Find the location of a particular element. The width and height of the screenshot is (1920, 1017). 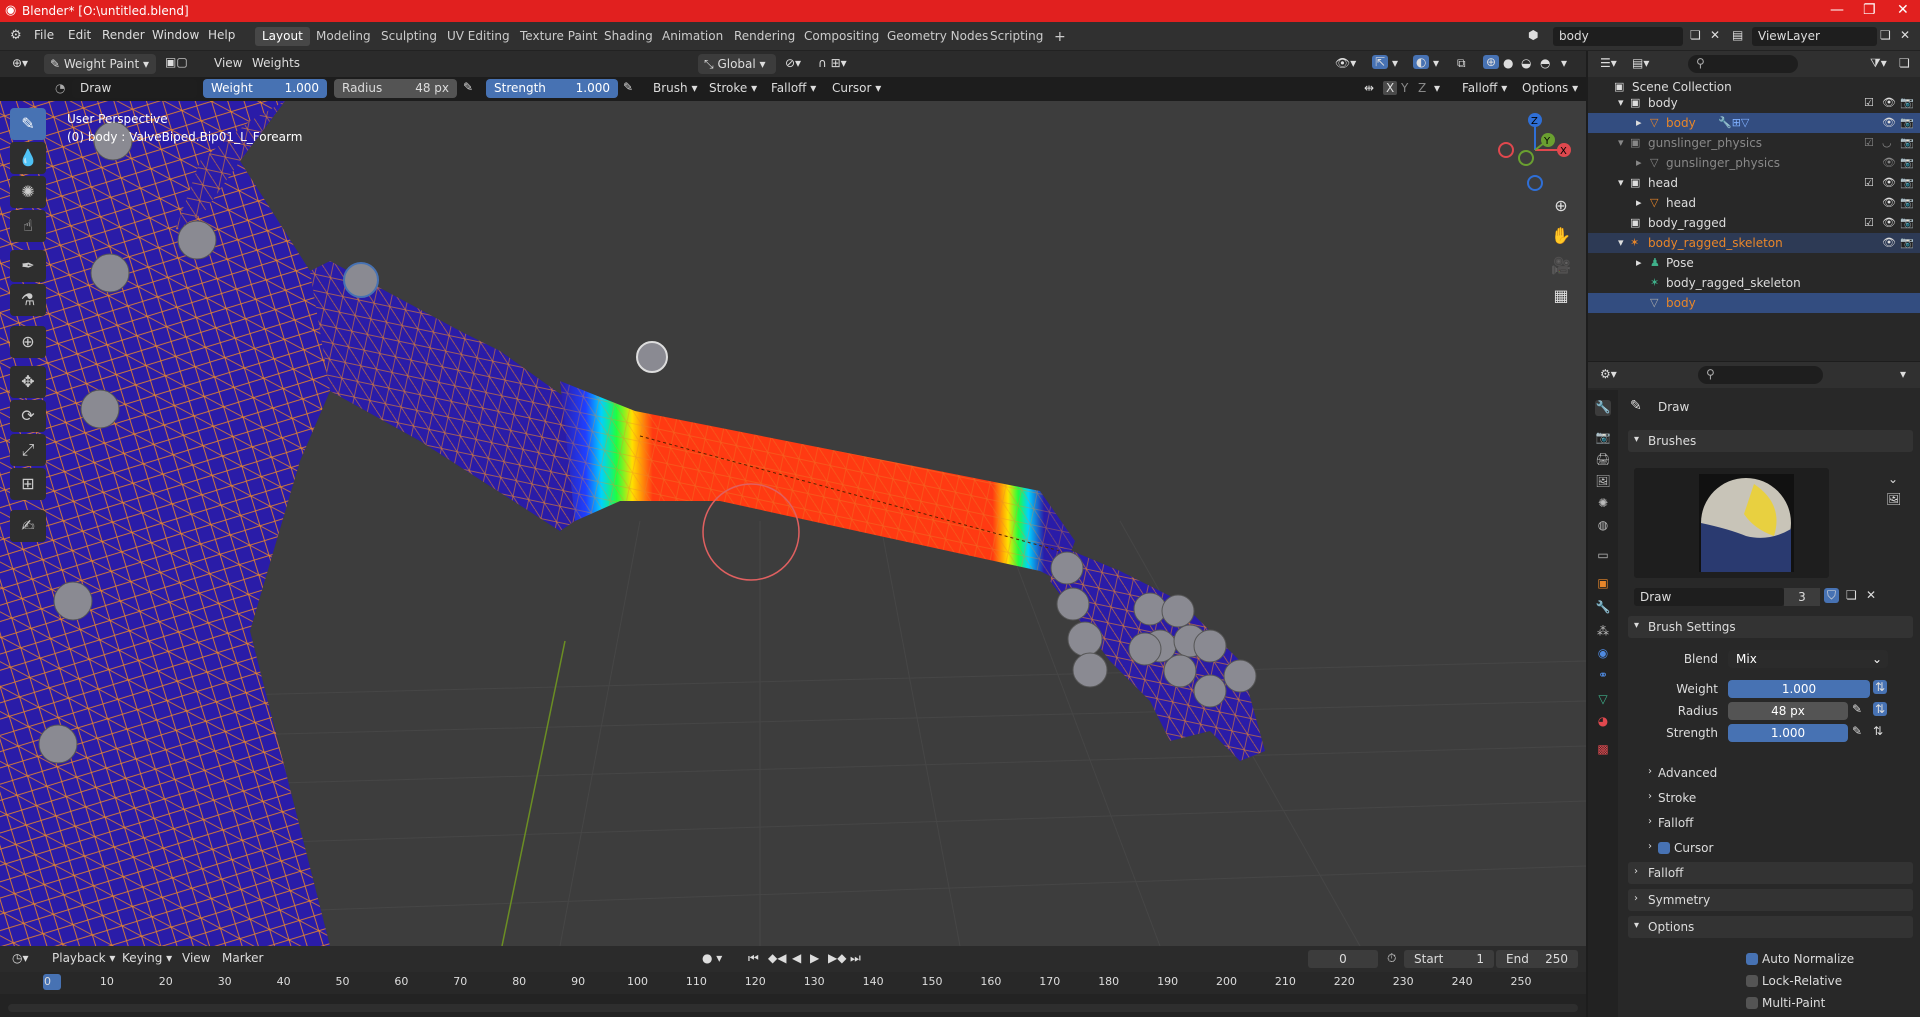

pivot-icon: ⊘▾ is located at coordinates (793, 63).